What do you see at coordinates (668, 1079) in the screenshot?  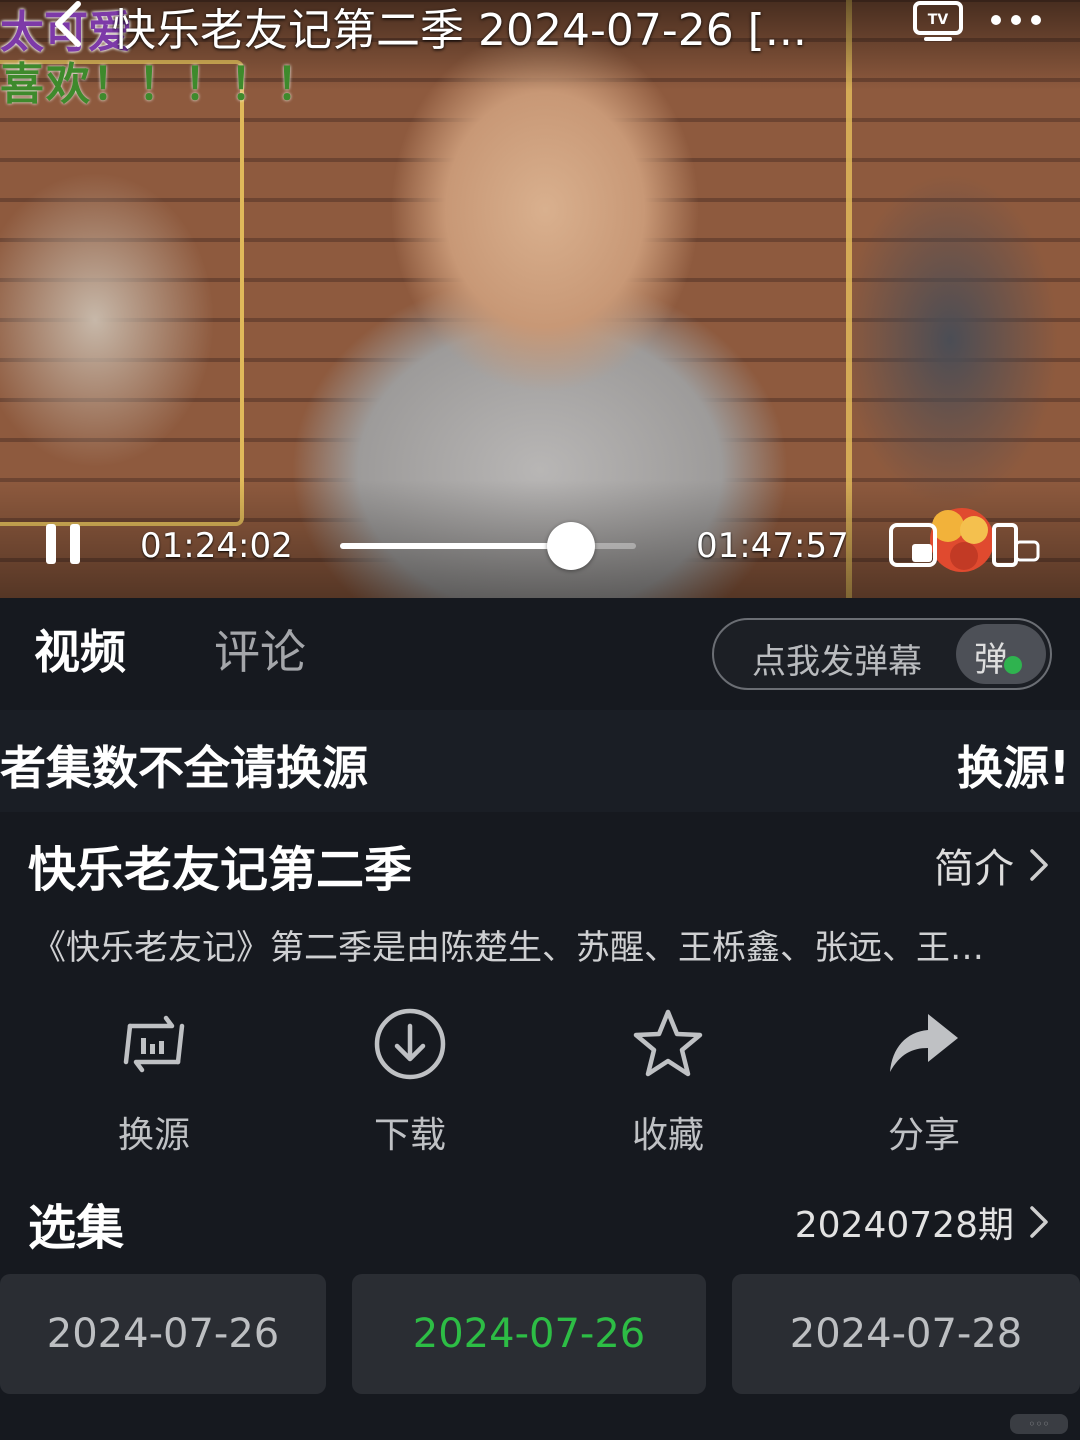 I see `favorite-button: 收藏` at bounding box center [668, 1079].